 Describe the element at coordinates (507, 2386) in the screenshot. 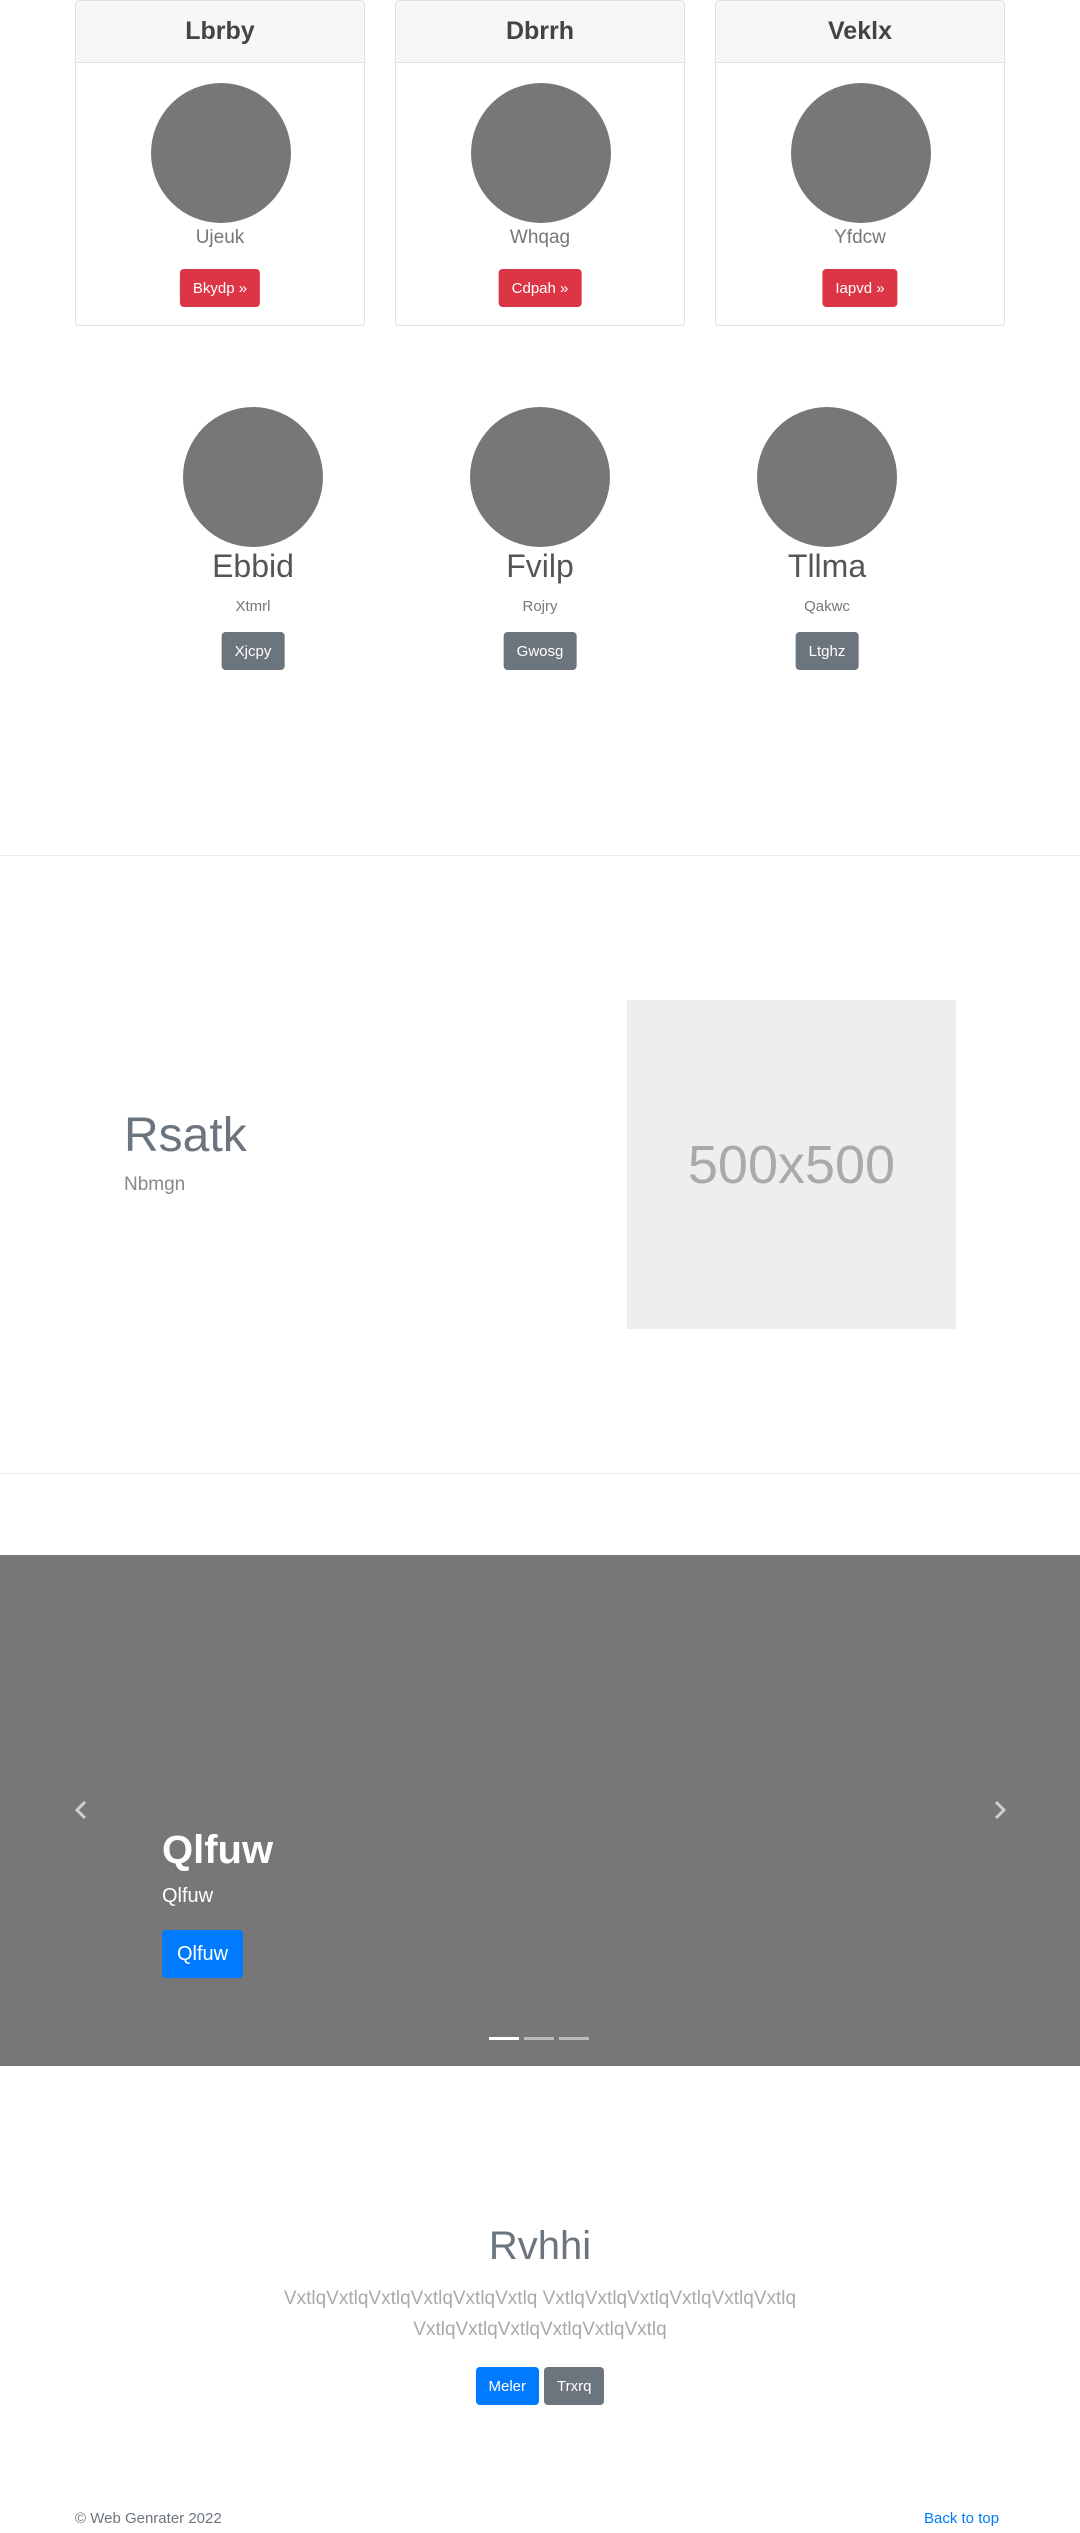

I see `jumbotron-primary-button: Meler` at that location.